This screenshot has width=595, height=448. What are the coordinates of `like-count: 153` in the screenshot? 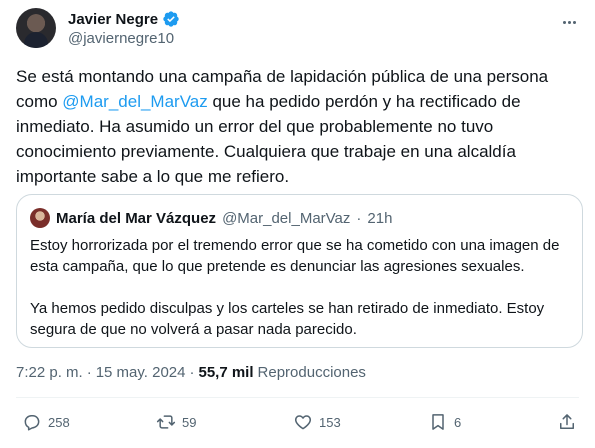 It's located at (330, 422).